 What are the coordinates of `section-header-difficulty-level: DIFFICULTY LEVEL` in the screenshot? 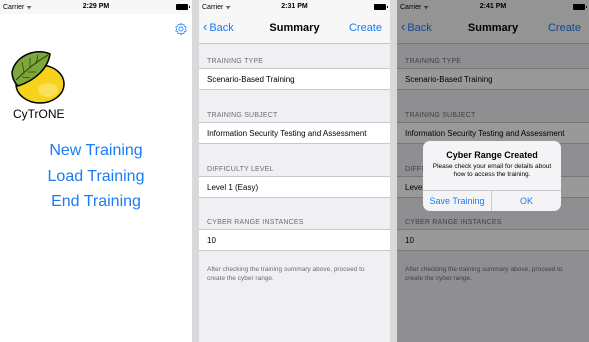 It's located at (240, 169).